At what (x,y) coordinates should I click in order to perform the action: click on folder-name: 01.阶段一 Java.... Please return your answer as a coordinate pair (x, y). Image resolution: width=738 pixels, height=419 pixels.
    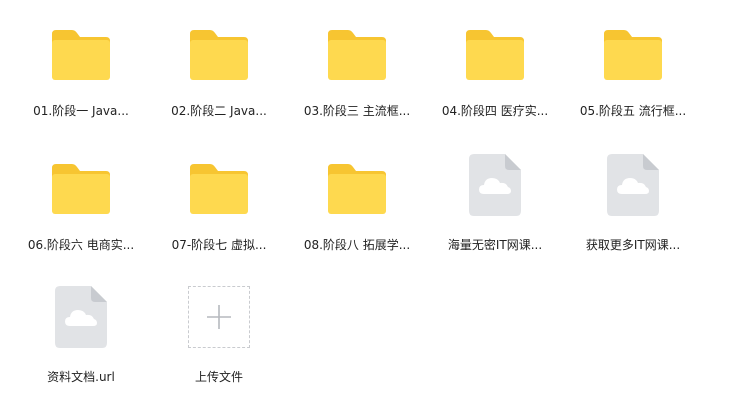
    Looking at the image, I should click on (81, 111).